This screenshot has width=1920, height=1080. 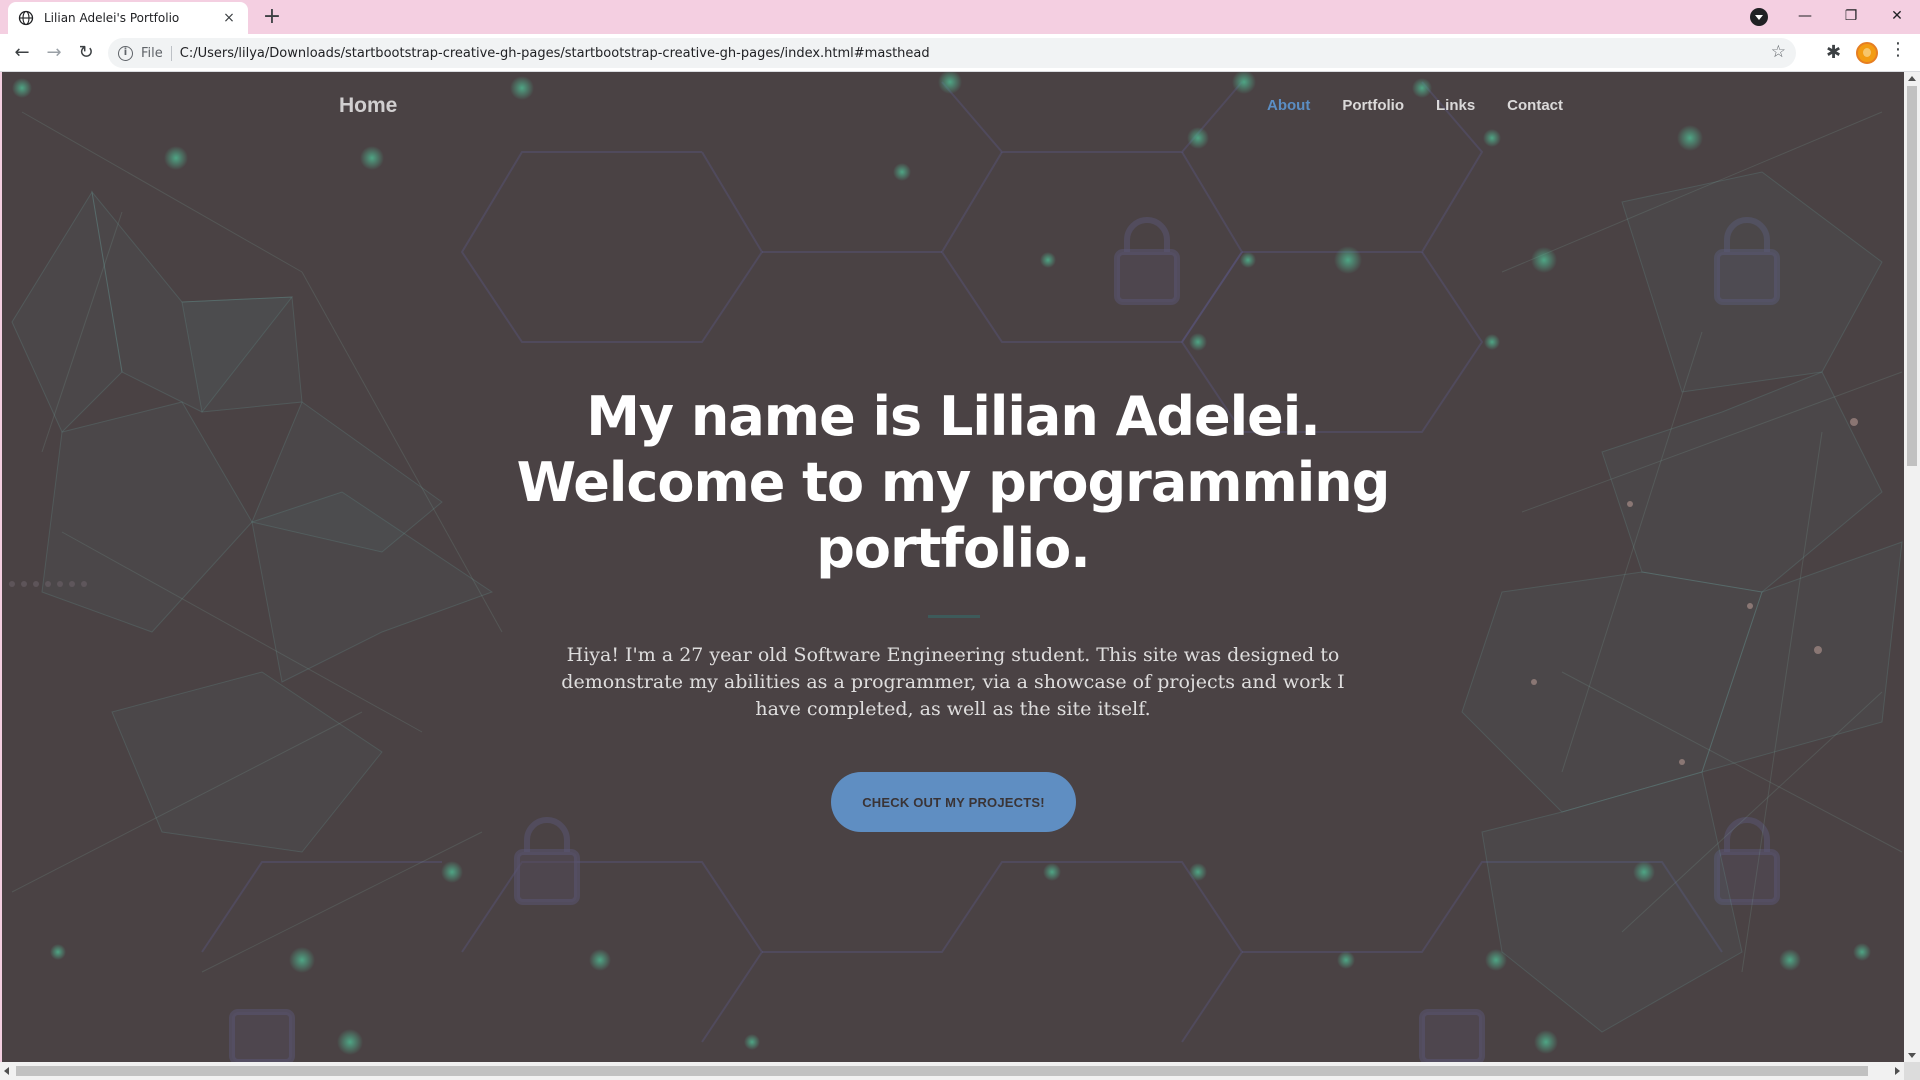 I want to click on scroll-right-arrow-icon, so click(x=1897, y=1071).